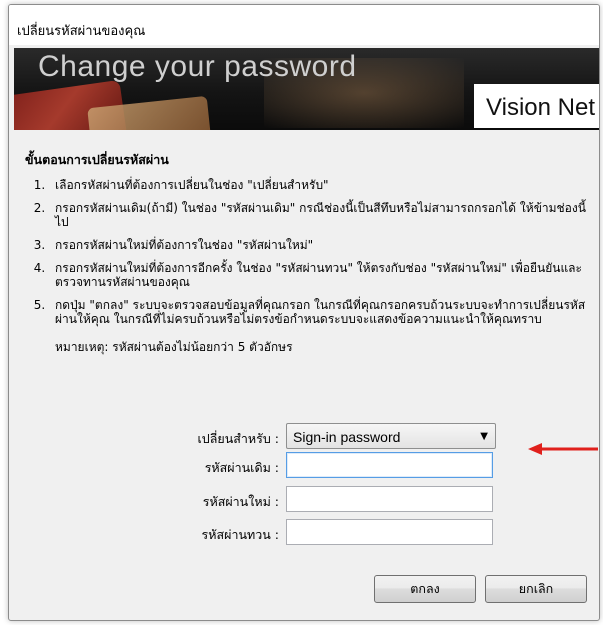  I want to click on change-for-select: Sign-in password ▼, so click(391, 436).